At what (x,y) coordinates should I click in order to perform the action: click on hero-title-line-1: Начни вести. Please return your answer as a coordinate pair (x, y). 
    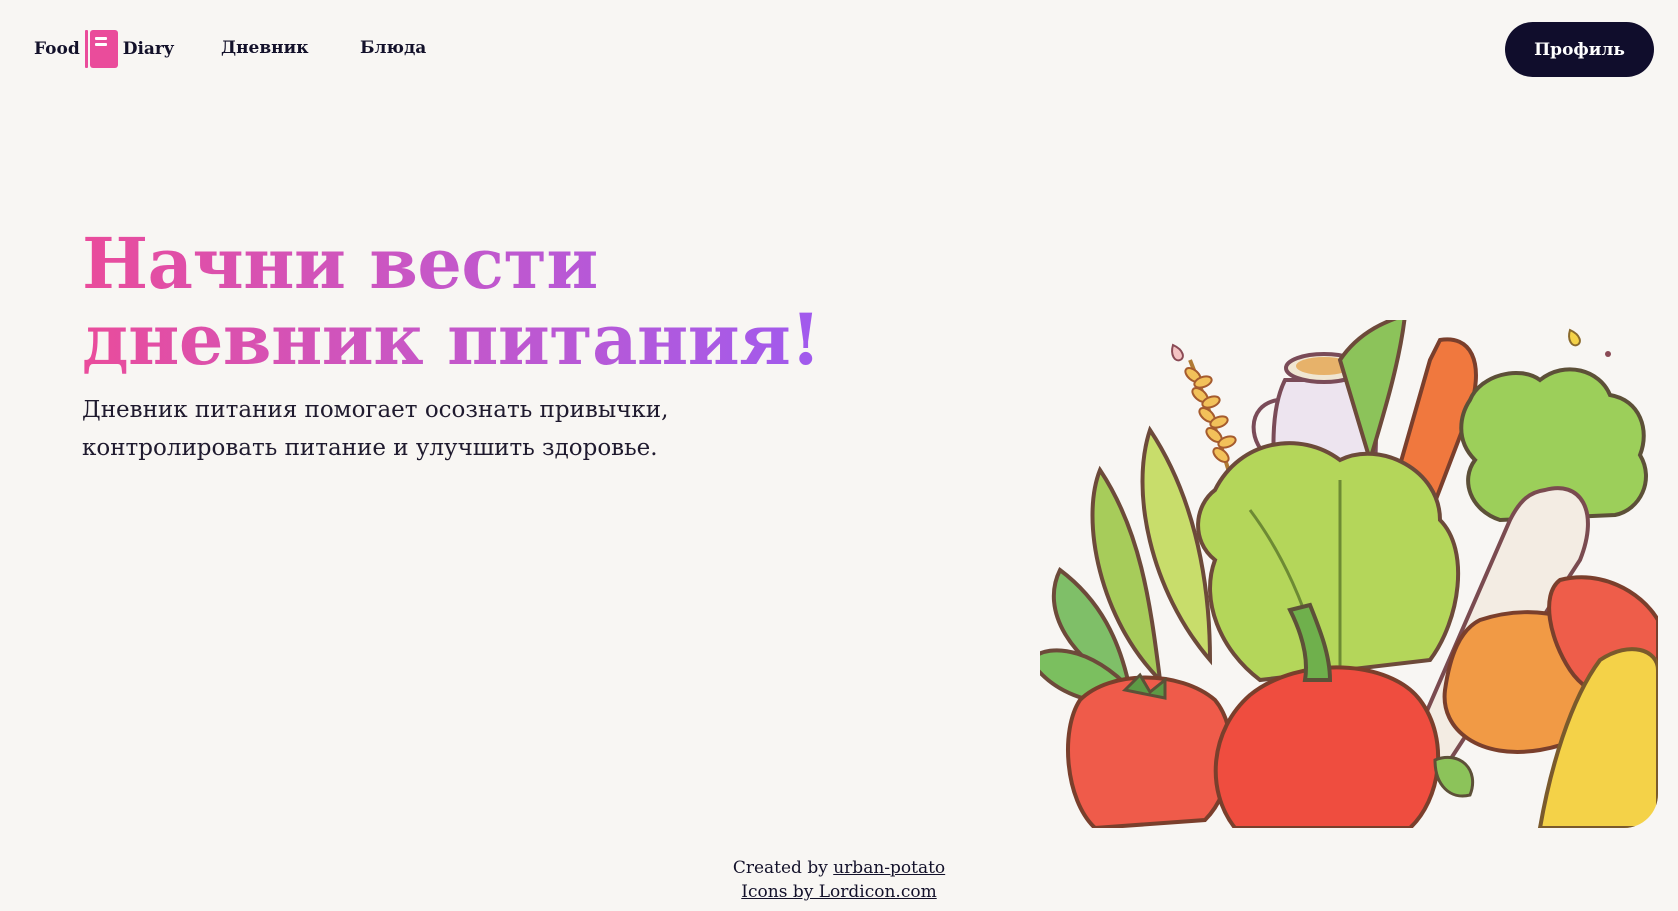
    Looking at the image, I should click on (340, 263).